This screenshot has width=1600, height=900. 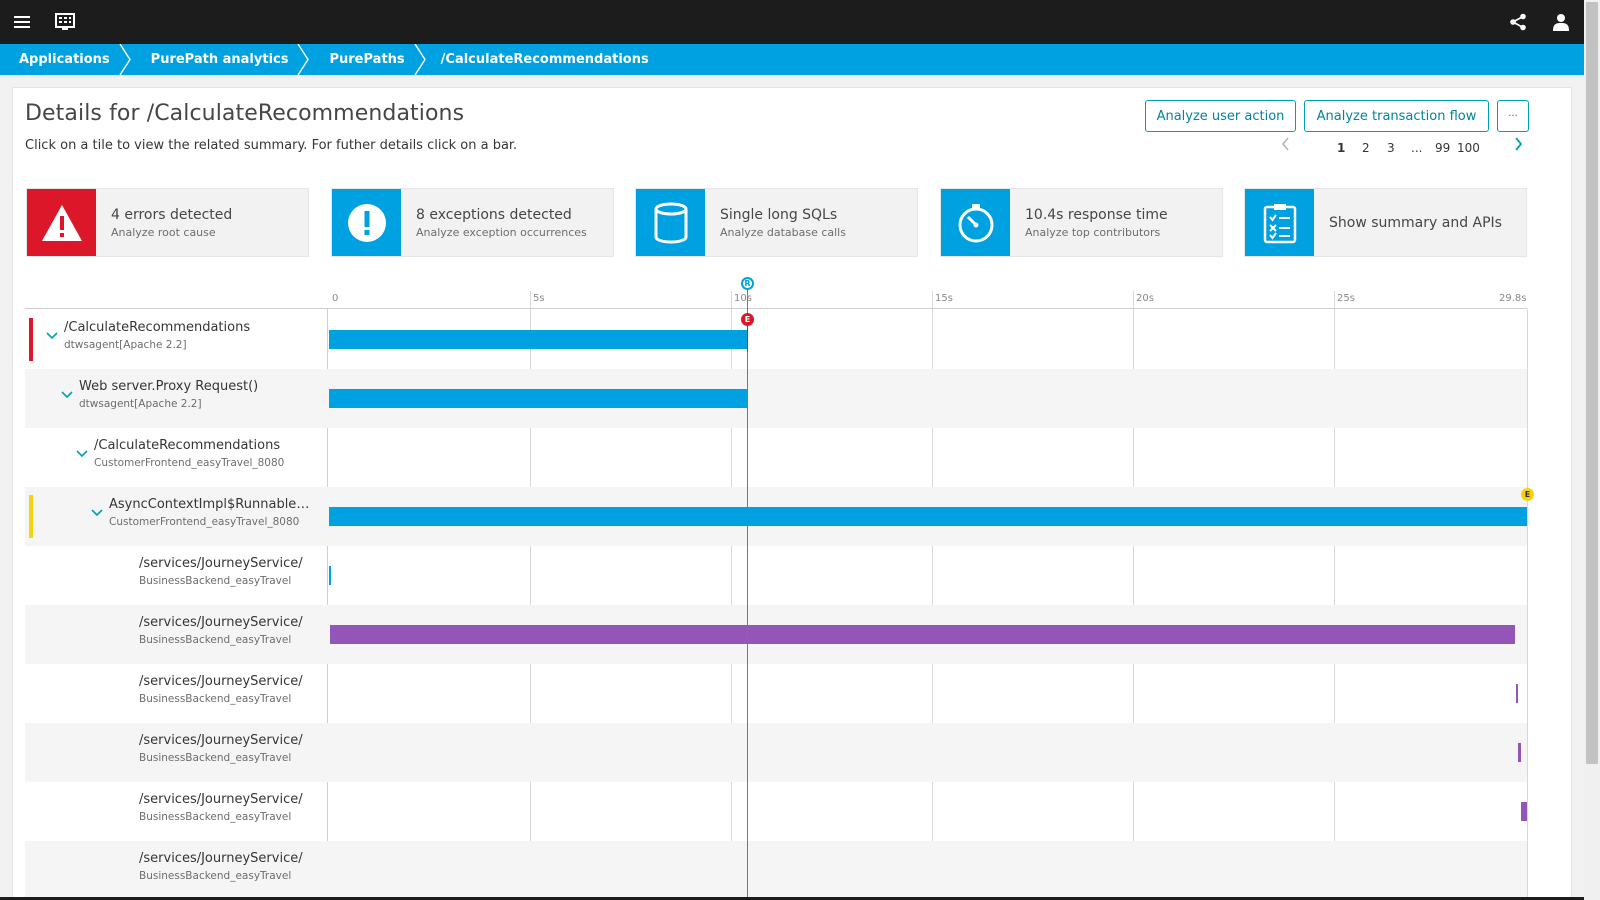 What do you see at coordinates (747, 339) in the screenshot?
I see `error-marker-line` at bounding box center [747, 339].